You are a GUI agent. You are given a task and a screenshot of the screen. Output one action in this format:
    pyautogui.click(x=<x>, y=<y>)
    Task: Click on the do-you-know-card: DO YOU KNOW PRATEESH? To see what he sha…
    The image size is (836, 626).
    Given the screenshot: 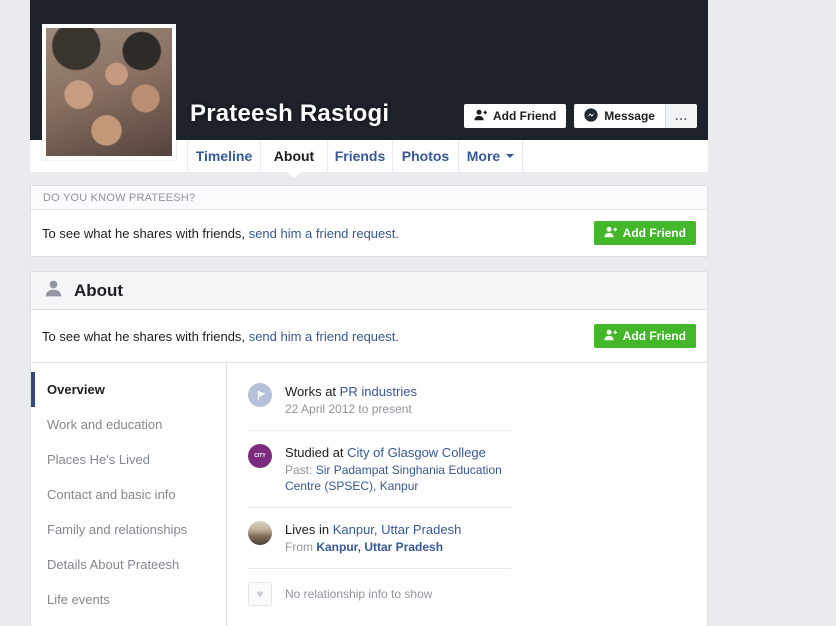 What is the action you would take?
    pyautogui.click(x=369, y=221)
    